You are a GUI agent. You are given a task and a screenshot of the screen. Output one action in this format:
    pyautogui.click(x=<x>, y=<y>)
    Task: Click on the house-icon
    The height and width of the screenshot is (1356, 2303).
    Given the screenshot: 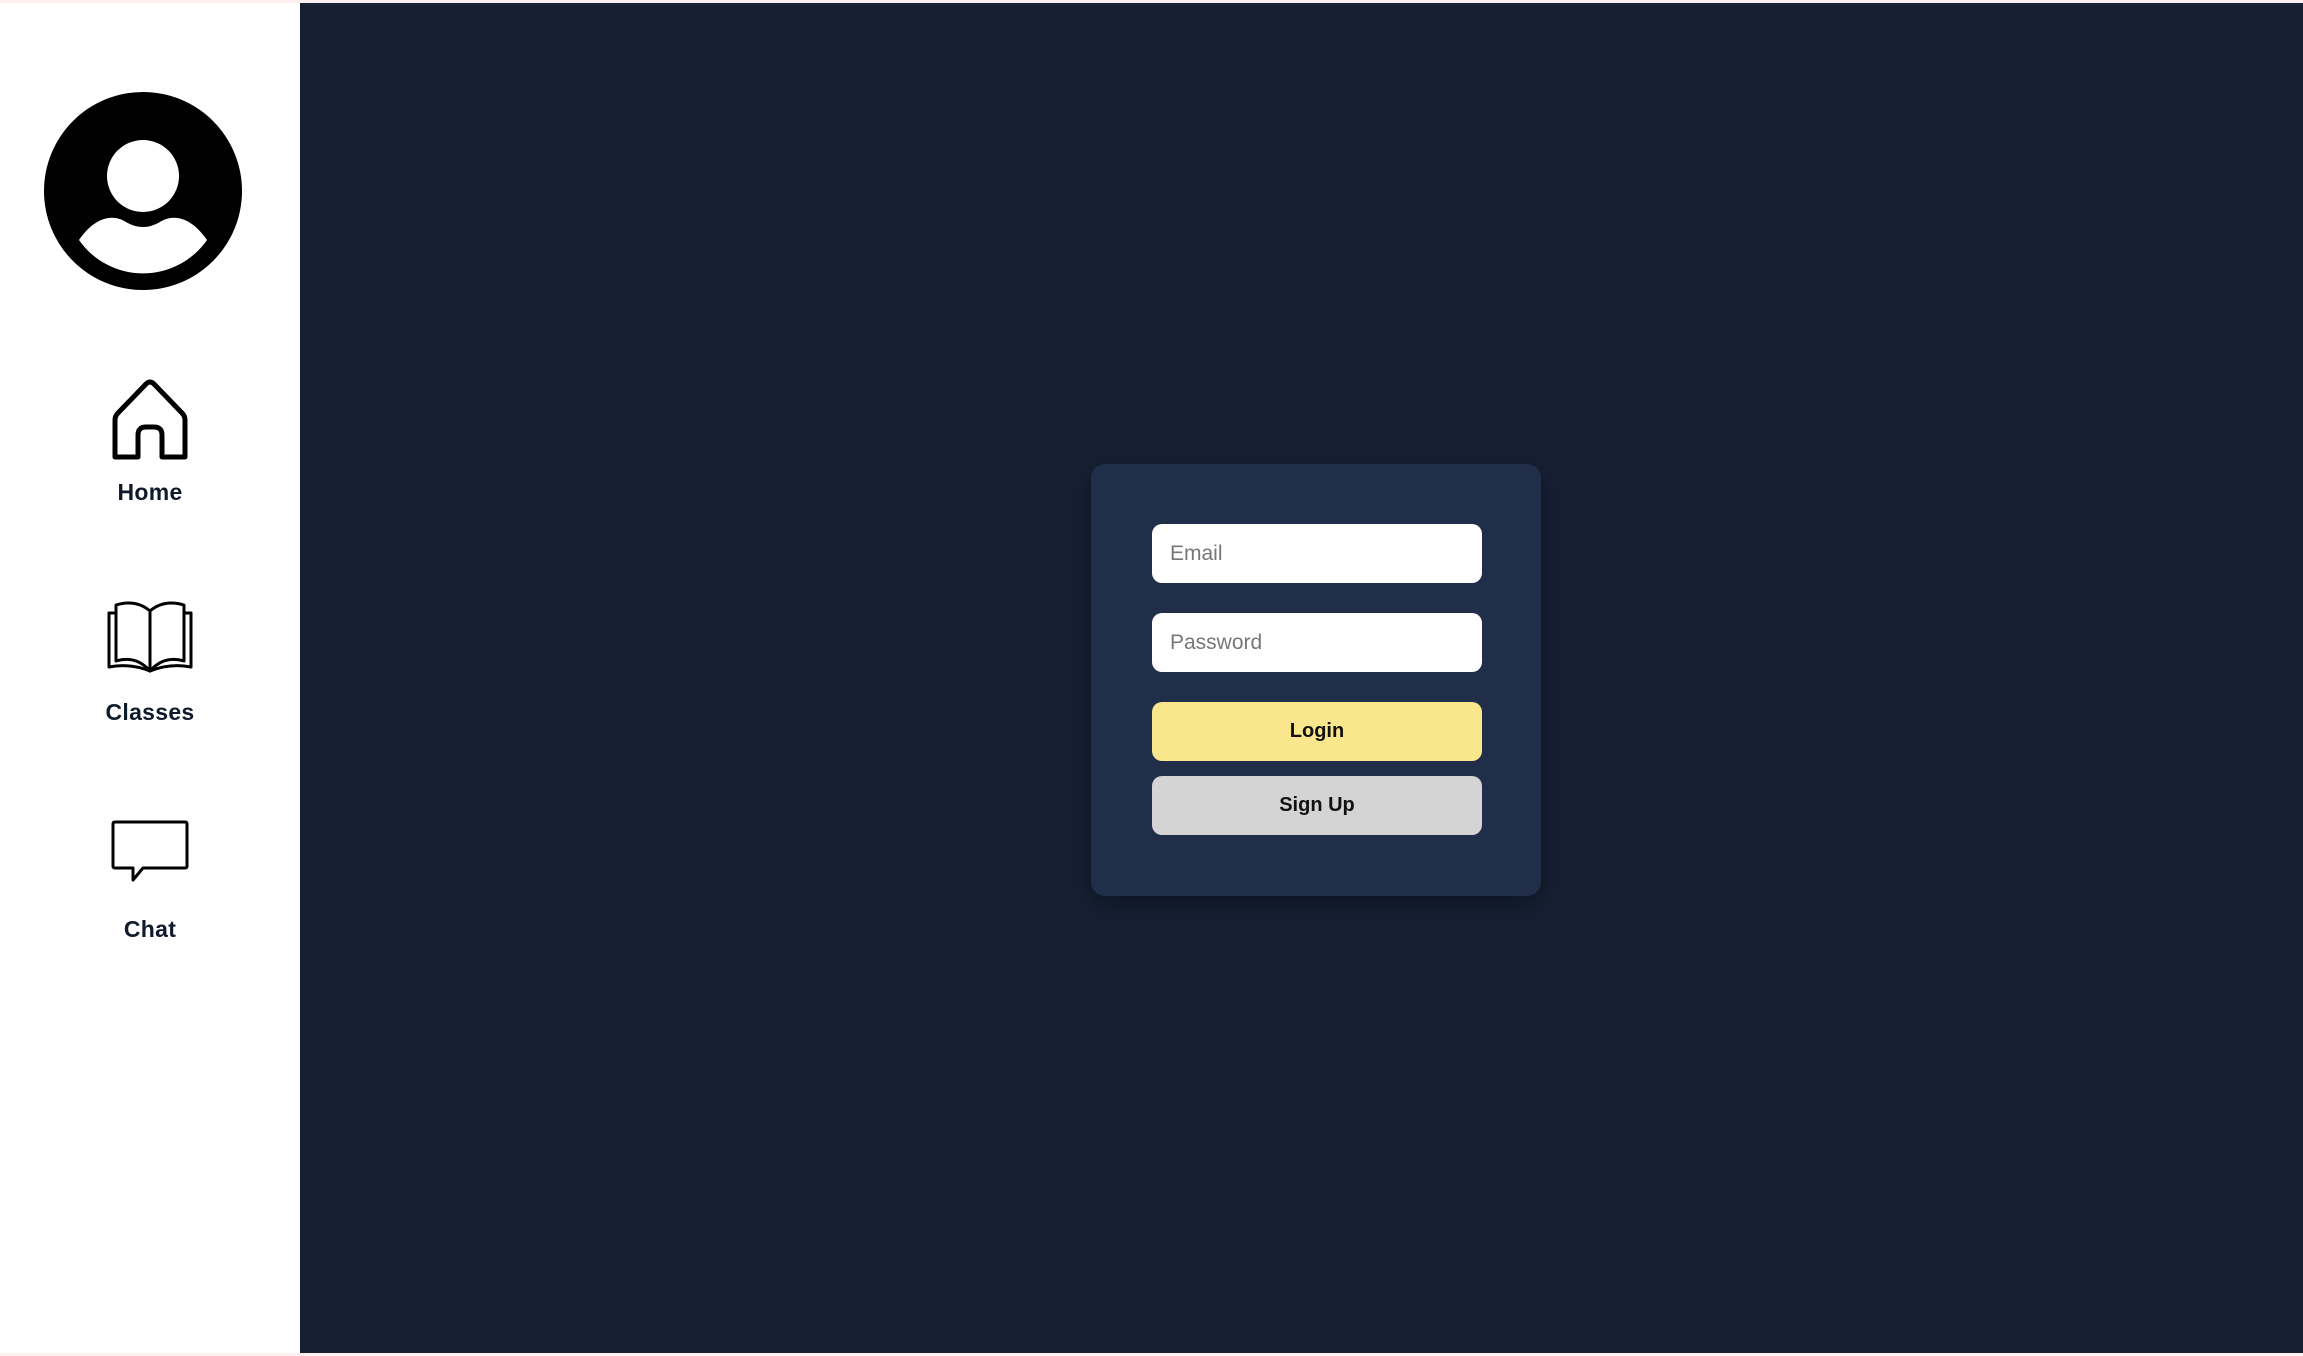 What is the action you would take?
    pyautogui.click(x=150, y=419)
    